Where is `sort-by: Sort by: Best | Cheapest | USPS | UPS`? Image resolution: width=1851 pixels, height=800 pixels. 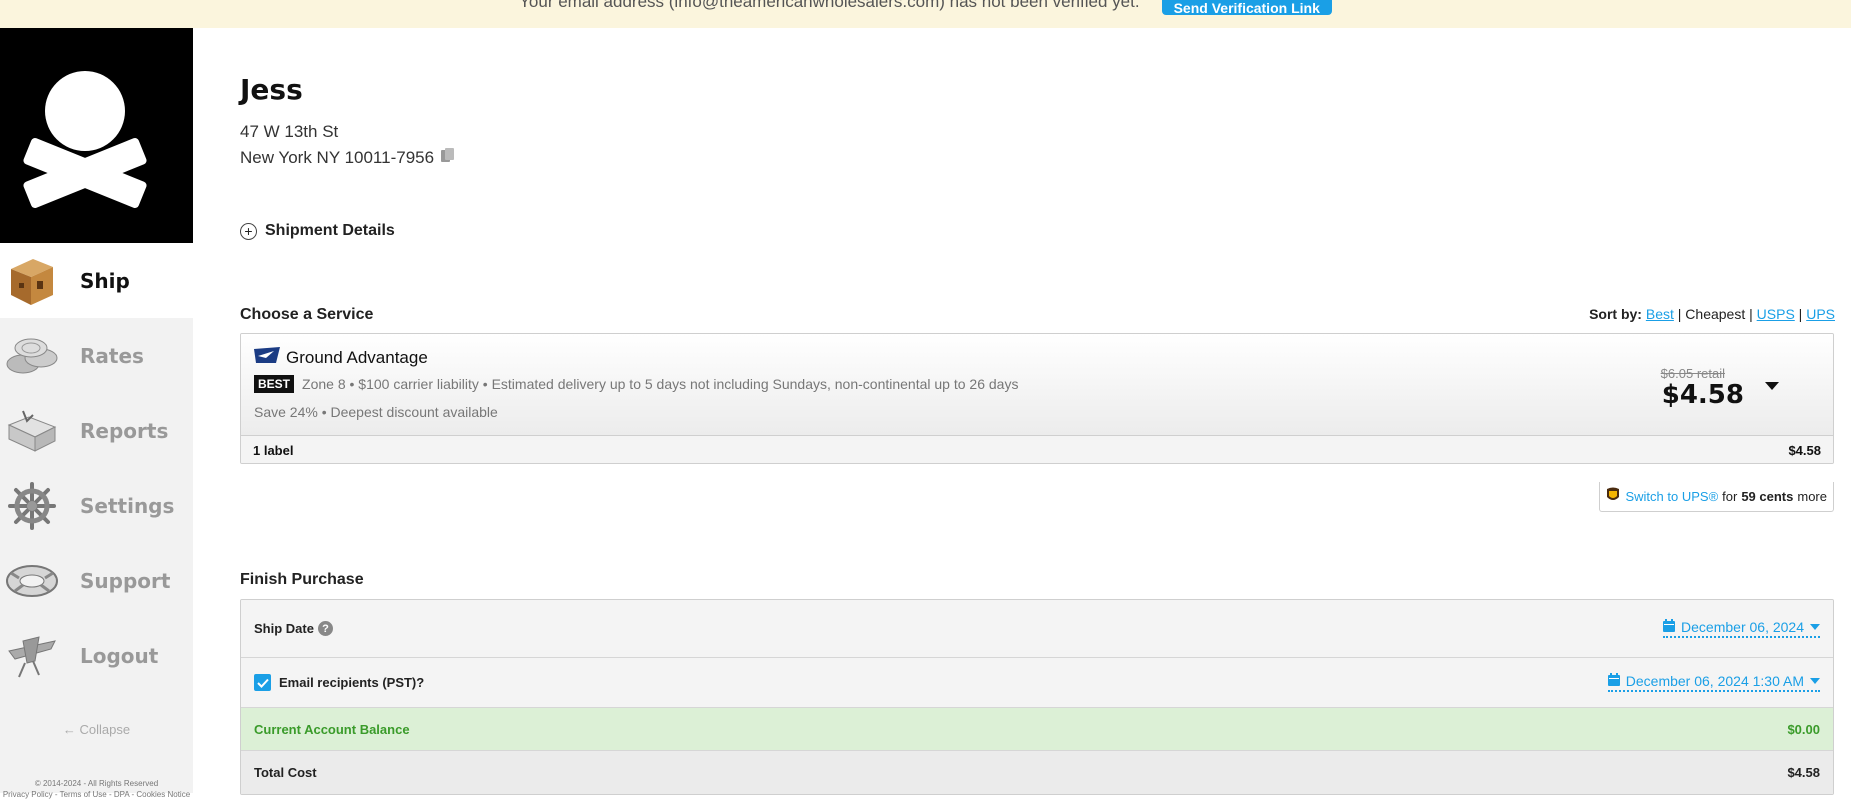 sort-by: Sort by: Best | Cheapest | USPS | UPS is located at coordinates (1712, 314).